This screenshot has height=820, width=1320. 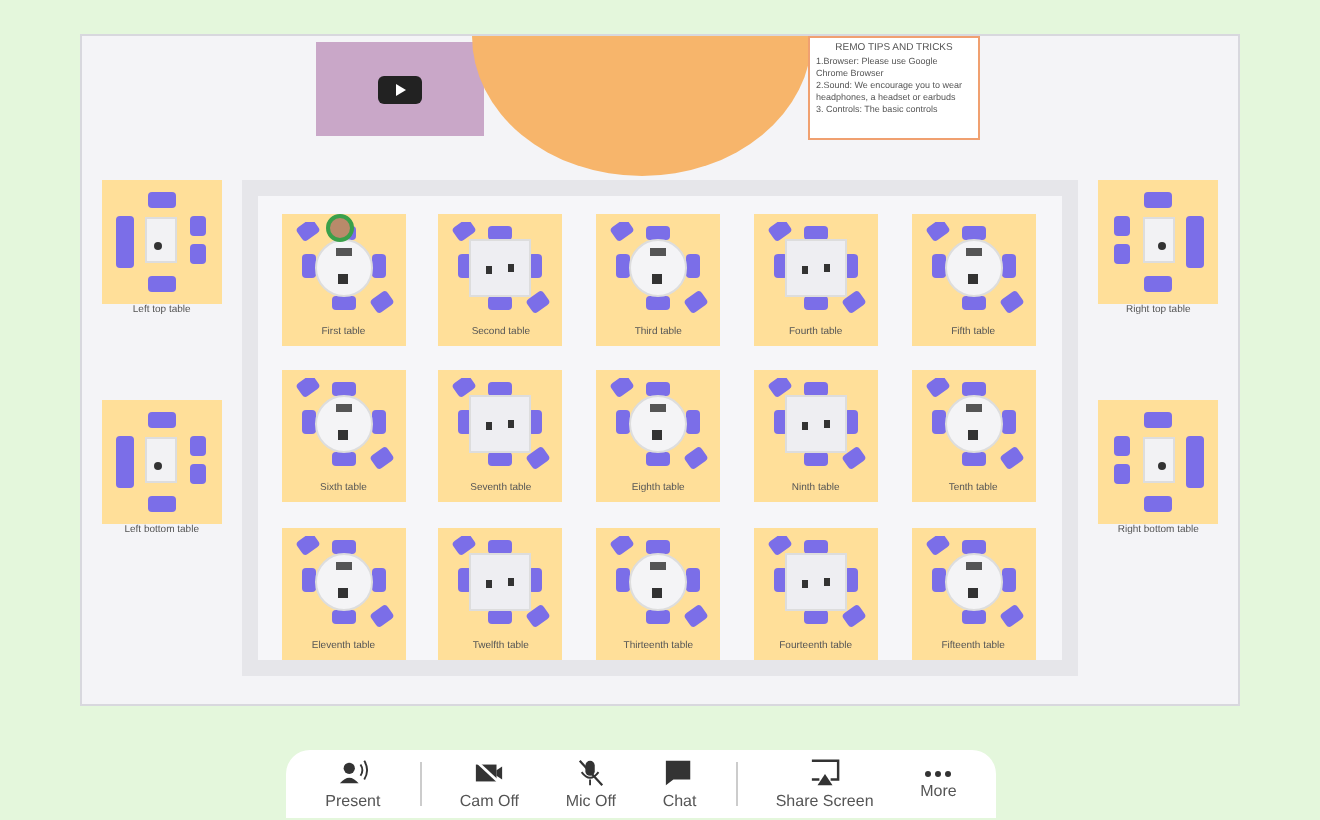 I want to click on presenter-icon, so click(x=352, y=773).